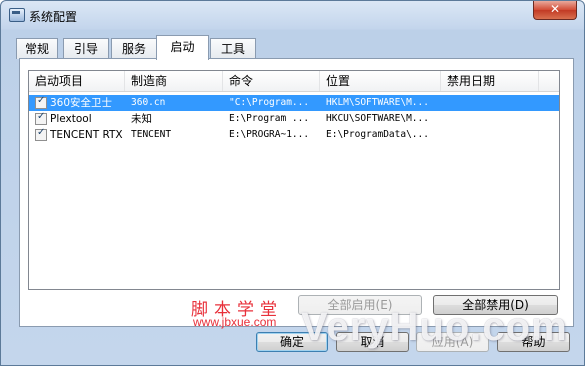 The image size is (585, 366). Describe the element at coordinates (235, 322) in the screenshot. I see `watermark-site-url: www.jbxue.com` at that location.